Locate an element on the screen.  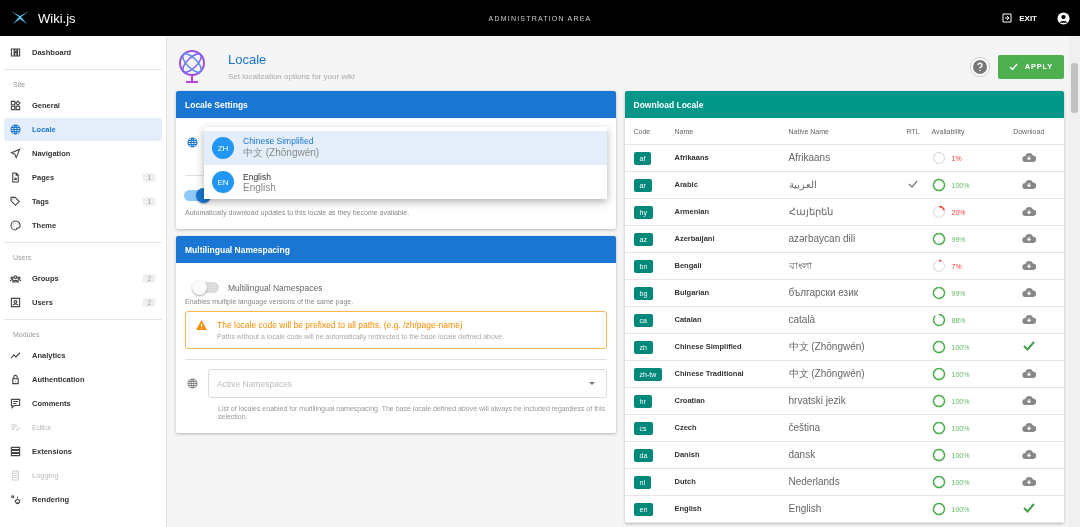
help-button is located at coordinates (979, 66).